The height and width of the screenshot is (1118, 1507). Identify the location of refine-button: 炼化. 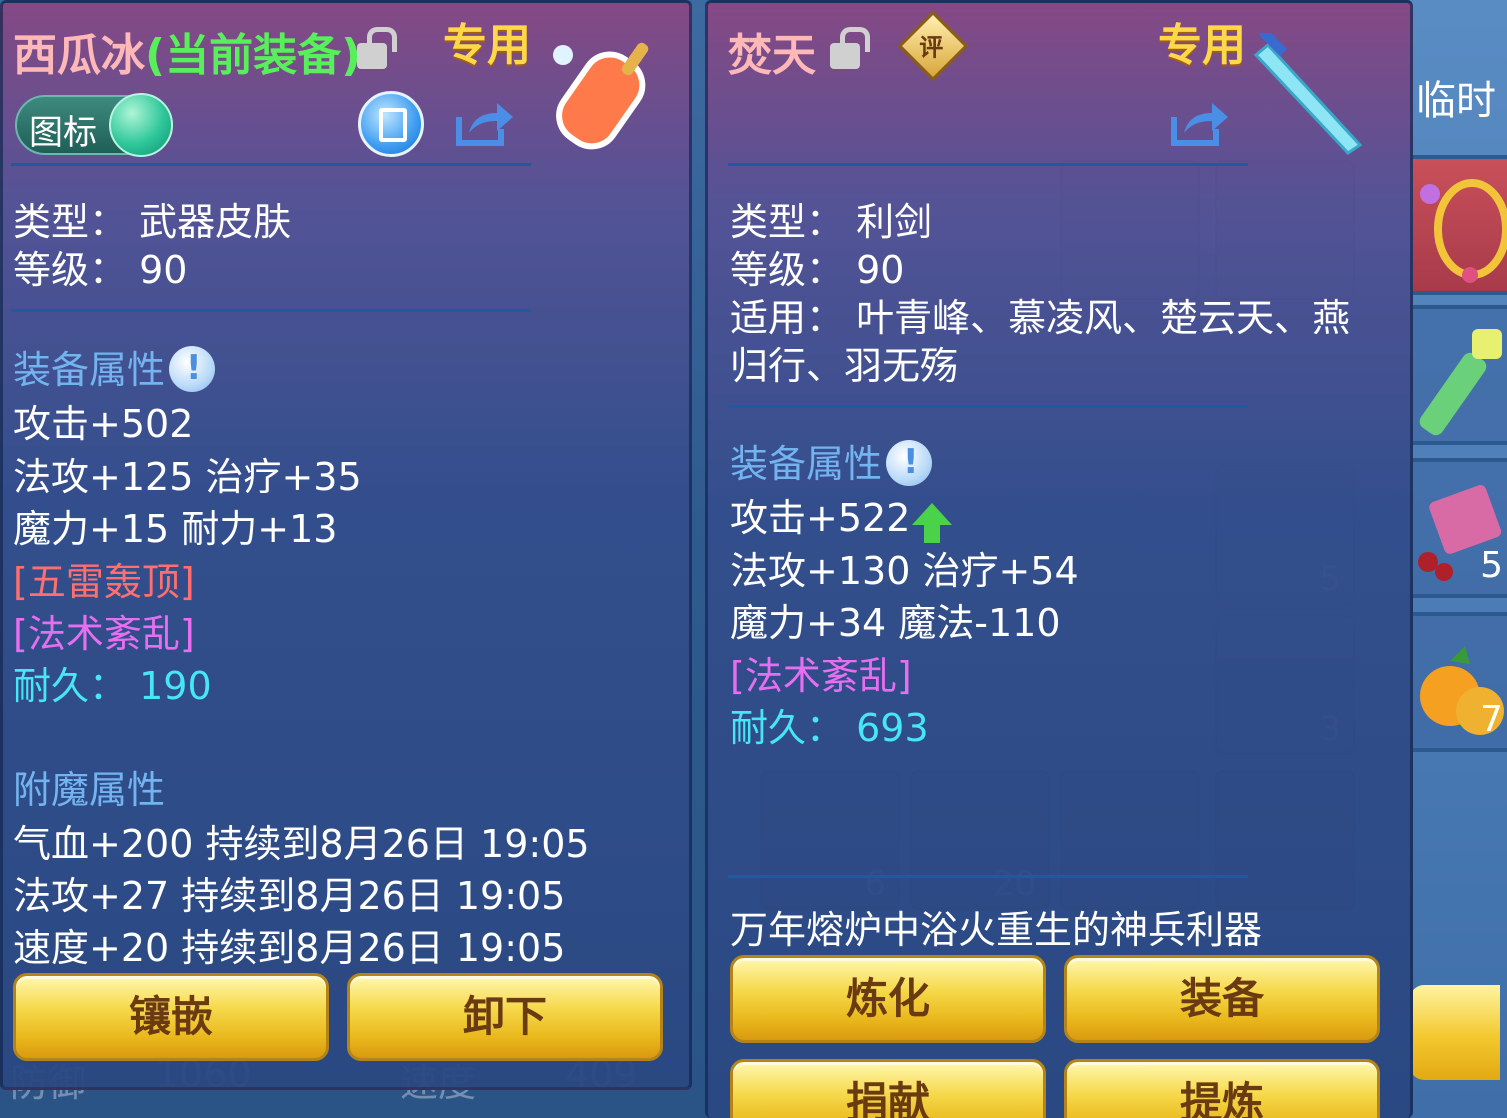
(888, 999).